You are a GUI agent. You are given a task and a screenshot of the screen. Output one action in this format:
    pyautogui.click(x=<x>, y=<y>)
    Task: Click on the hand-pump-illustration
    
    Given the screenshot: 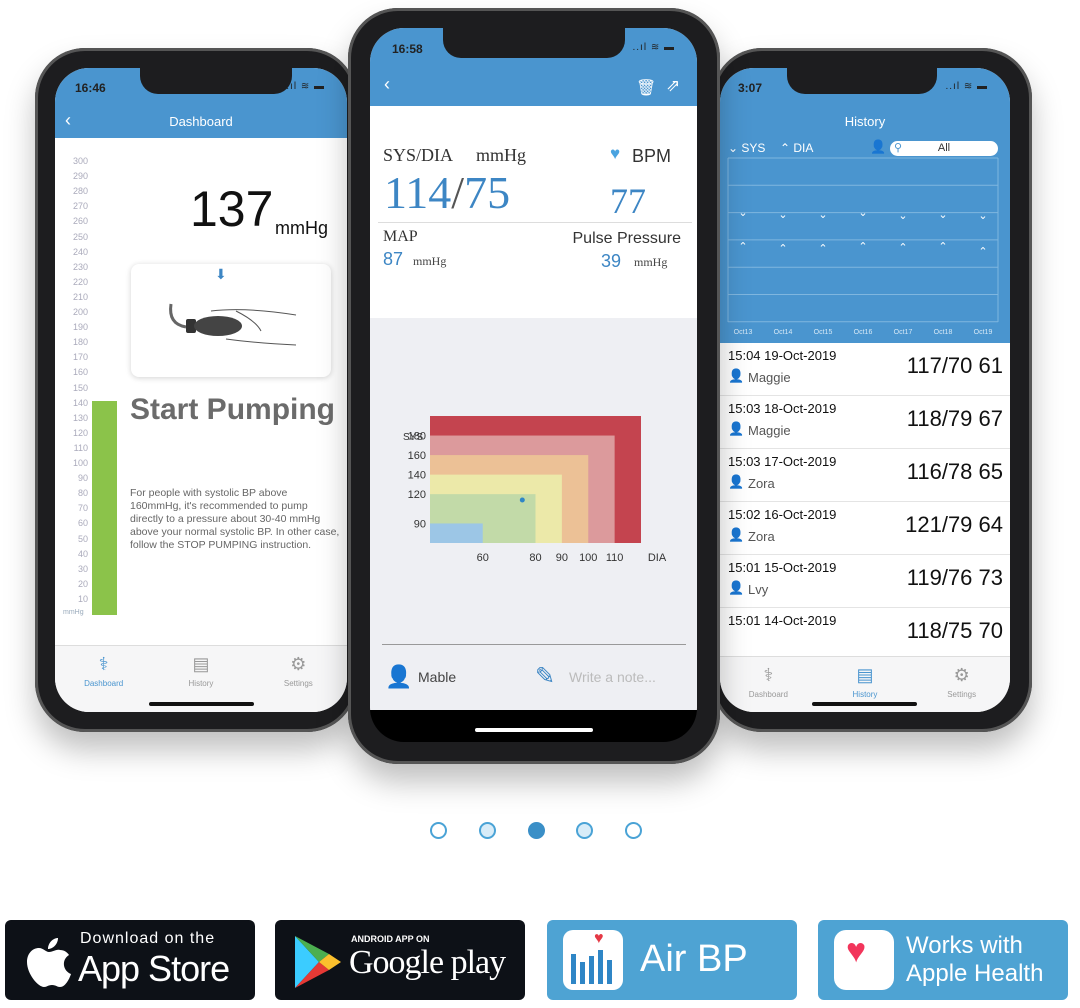 What is the action you would take?
    pyautogui.click(x=233, y=324)
    